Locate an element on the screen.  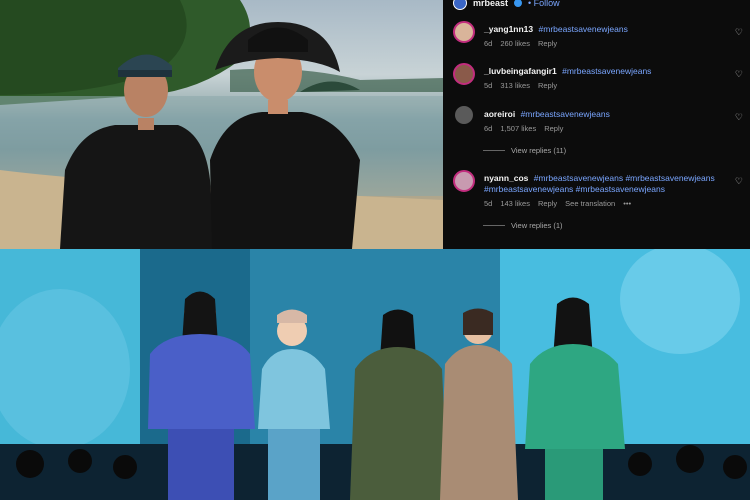
comment-username: _luvbeingafangir1 is located at coordinates (520, 71).